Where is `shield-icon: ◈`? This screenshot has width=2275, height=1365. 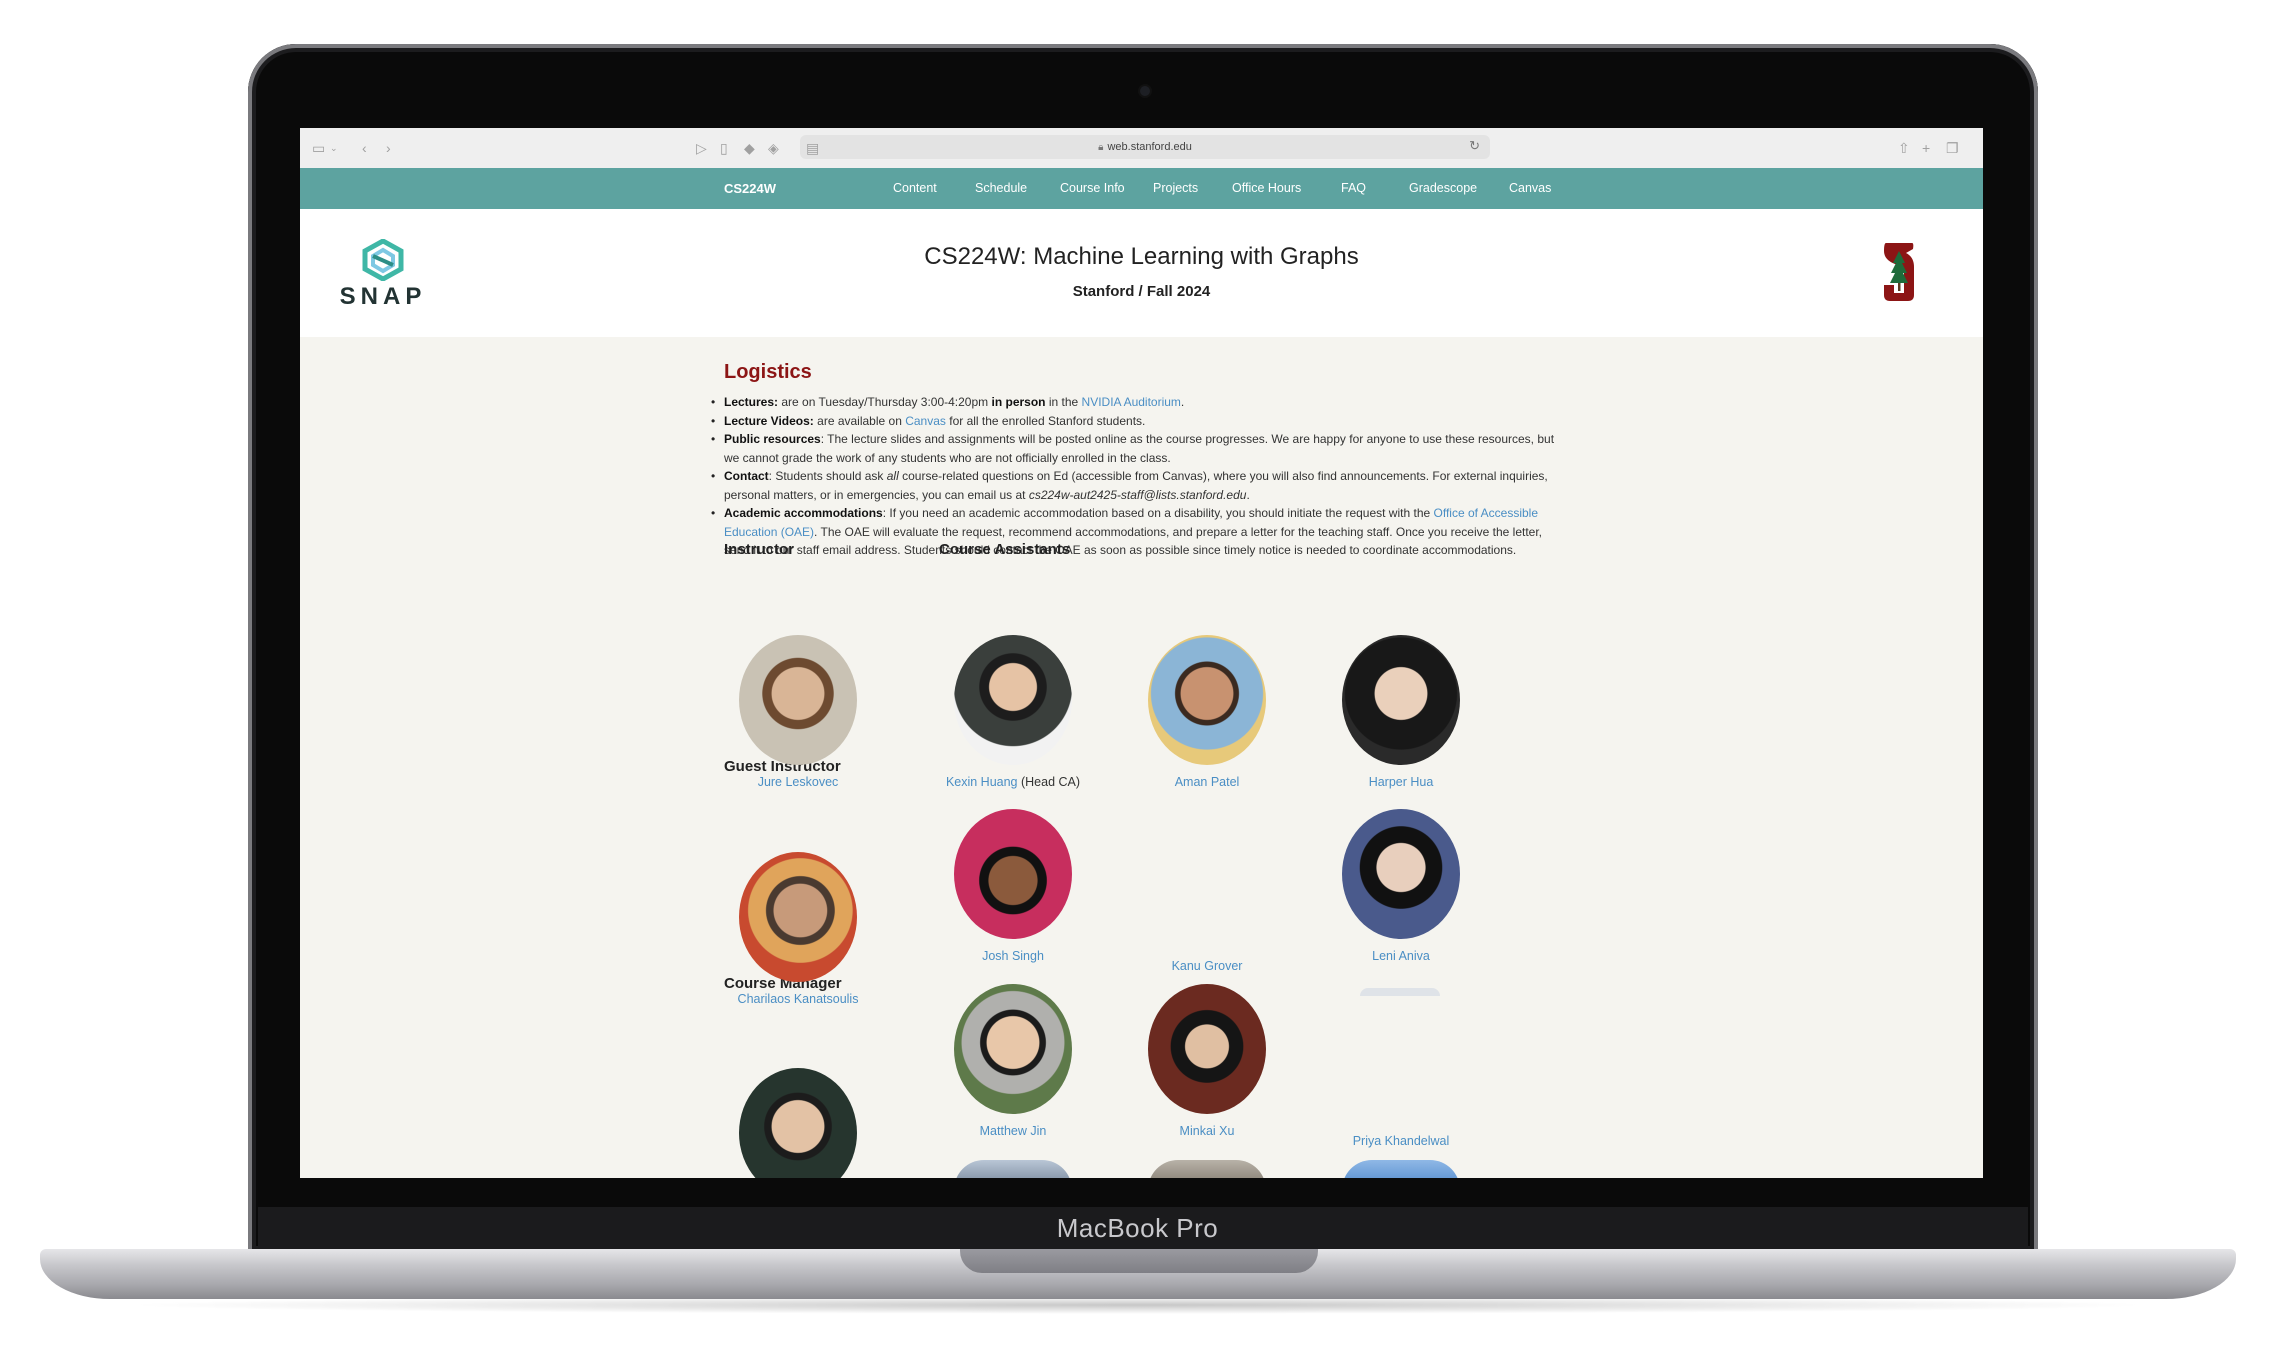 shield-icon: ◈ is located at coordinates (773, 148).